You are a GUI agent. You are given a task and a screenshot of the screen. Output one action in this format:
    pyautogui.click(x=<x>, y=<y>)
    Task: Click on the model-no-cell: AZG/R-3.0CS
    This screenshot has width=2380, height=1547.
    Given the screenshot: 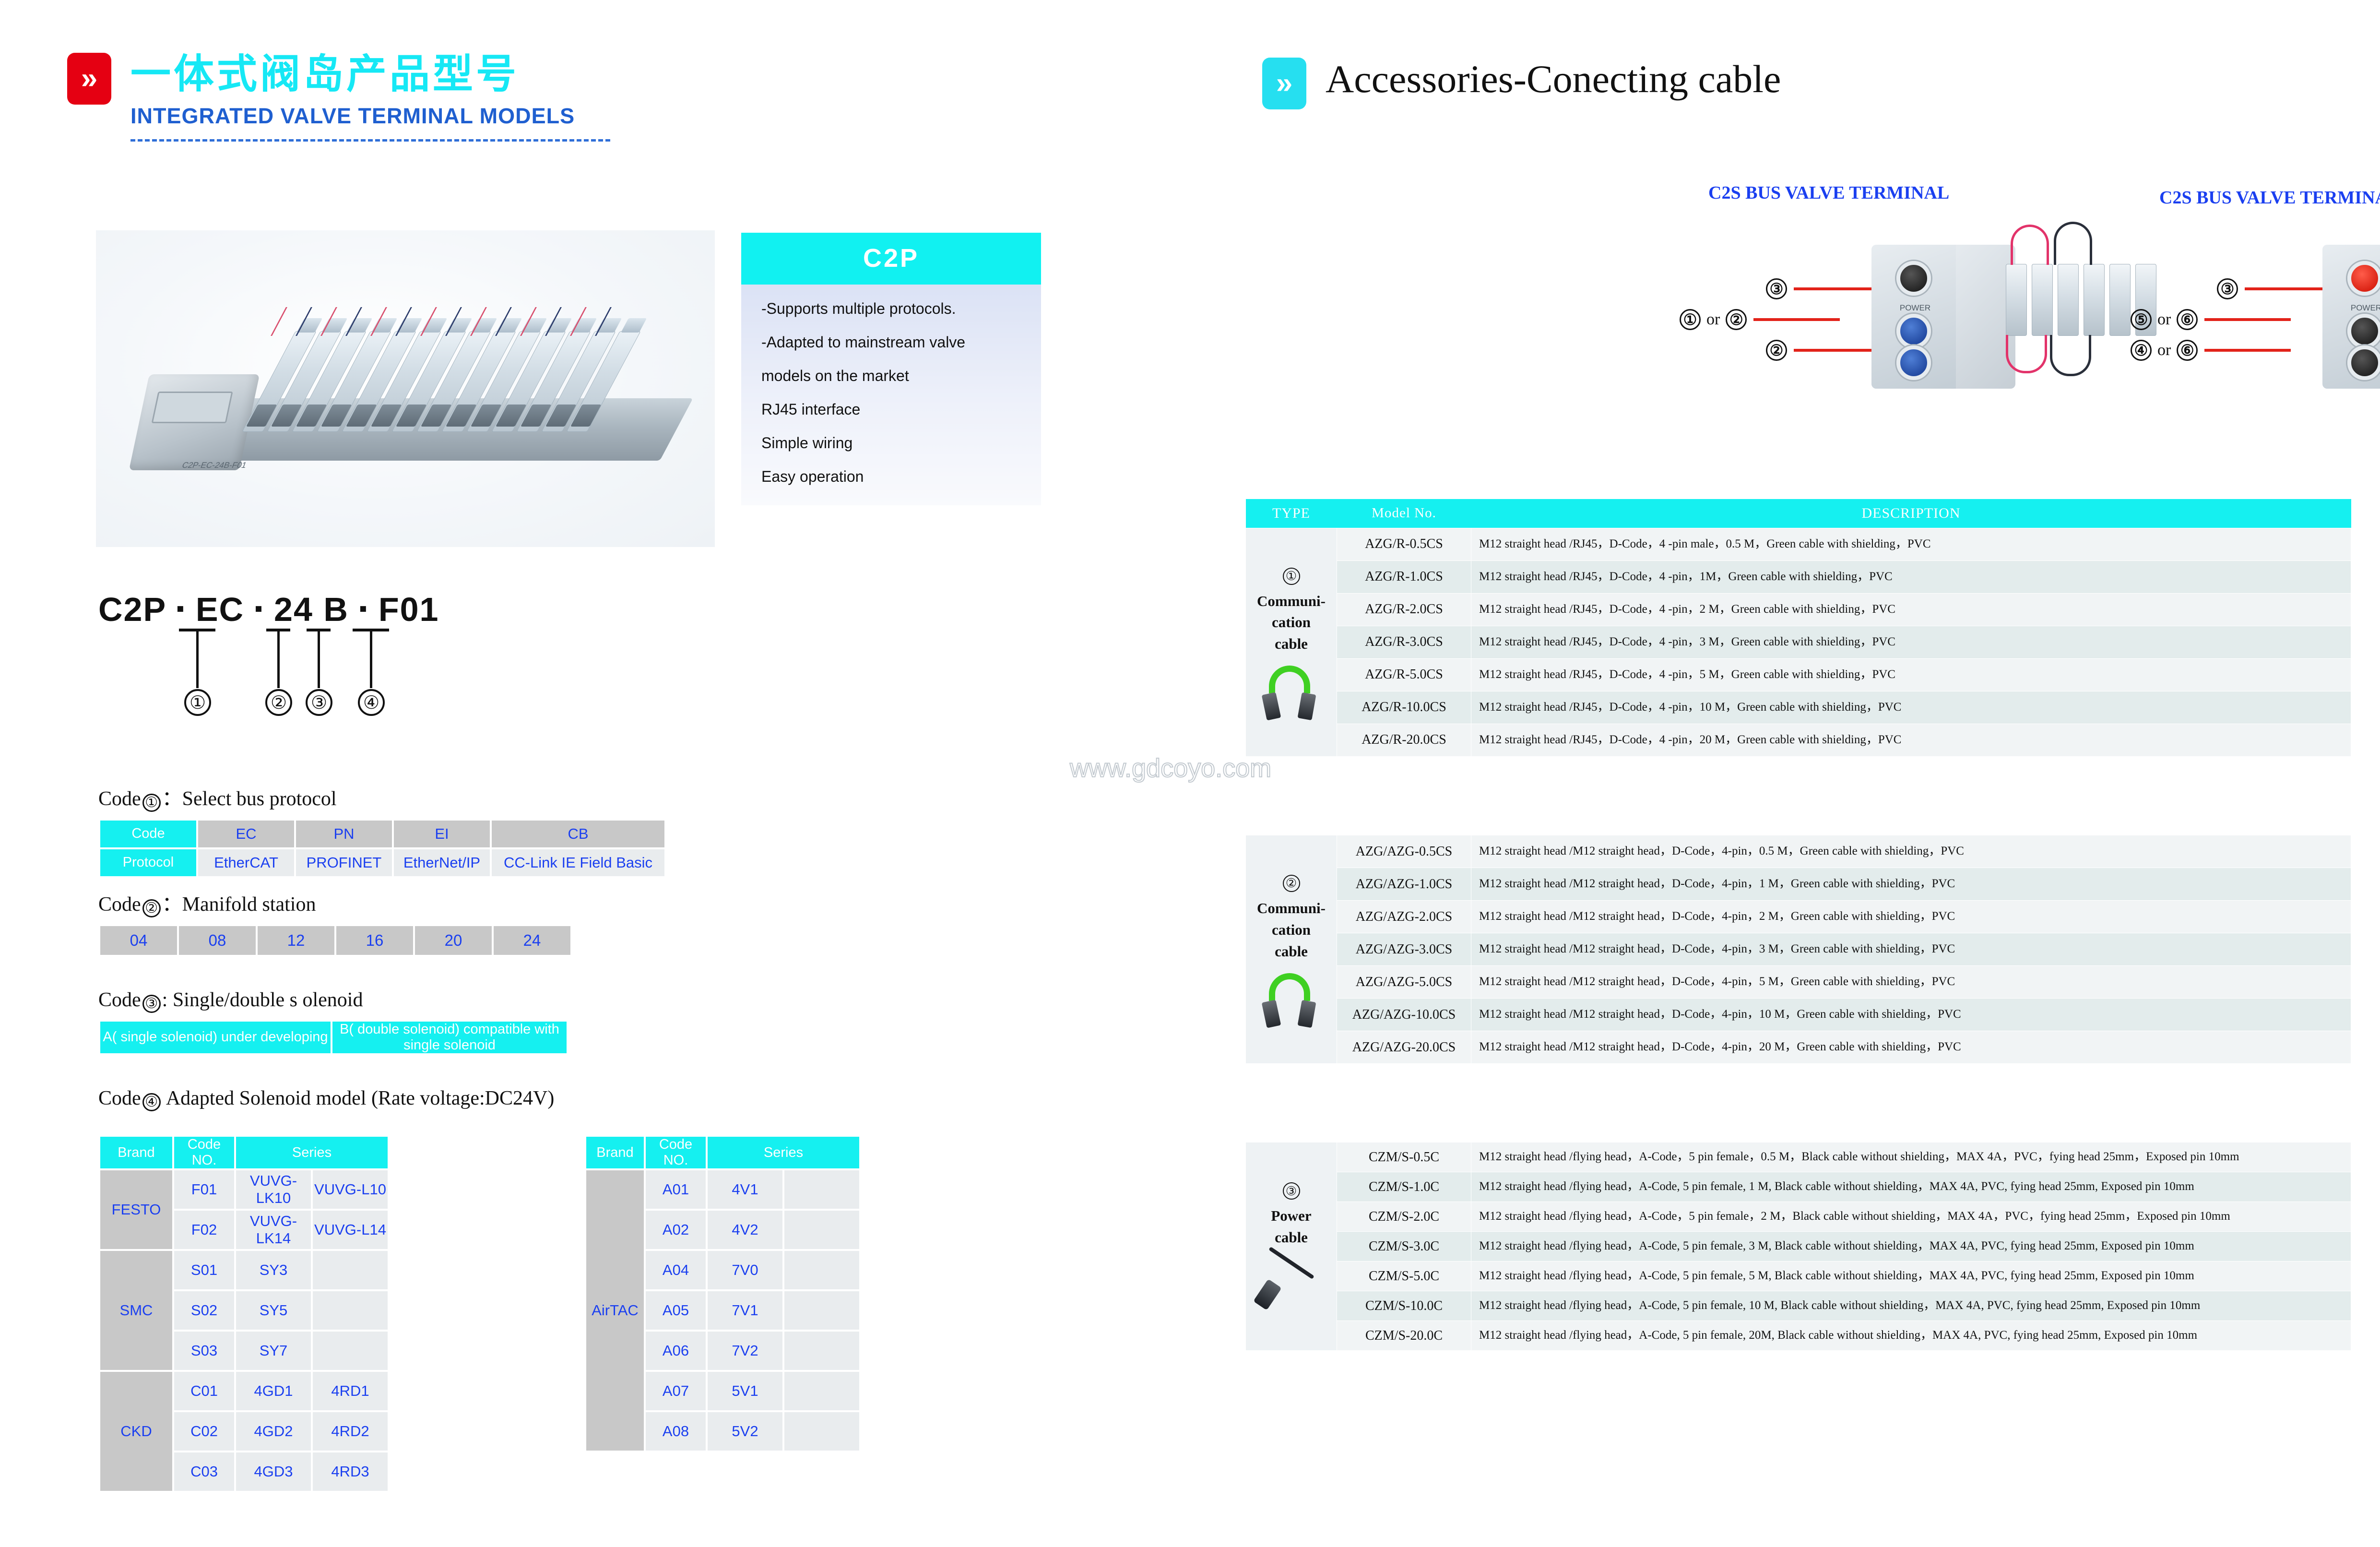 What is the action you would take?
    pyautogui.click(x=1404, y=642)
    